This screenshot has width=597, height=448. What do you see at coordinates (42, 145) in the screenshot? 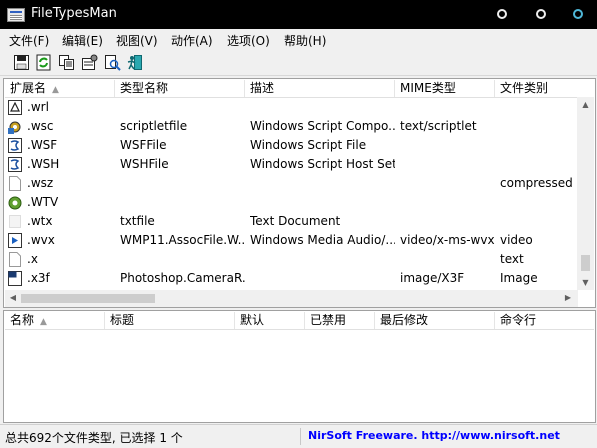
I see `cell-ext: .WSF` at bounding box center [42, 145].